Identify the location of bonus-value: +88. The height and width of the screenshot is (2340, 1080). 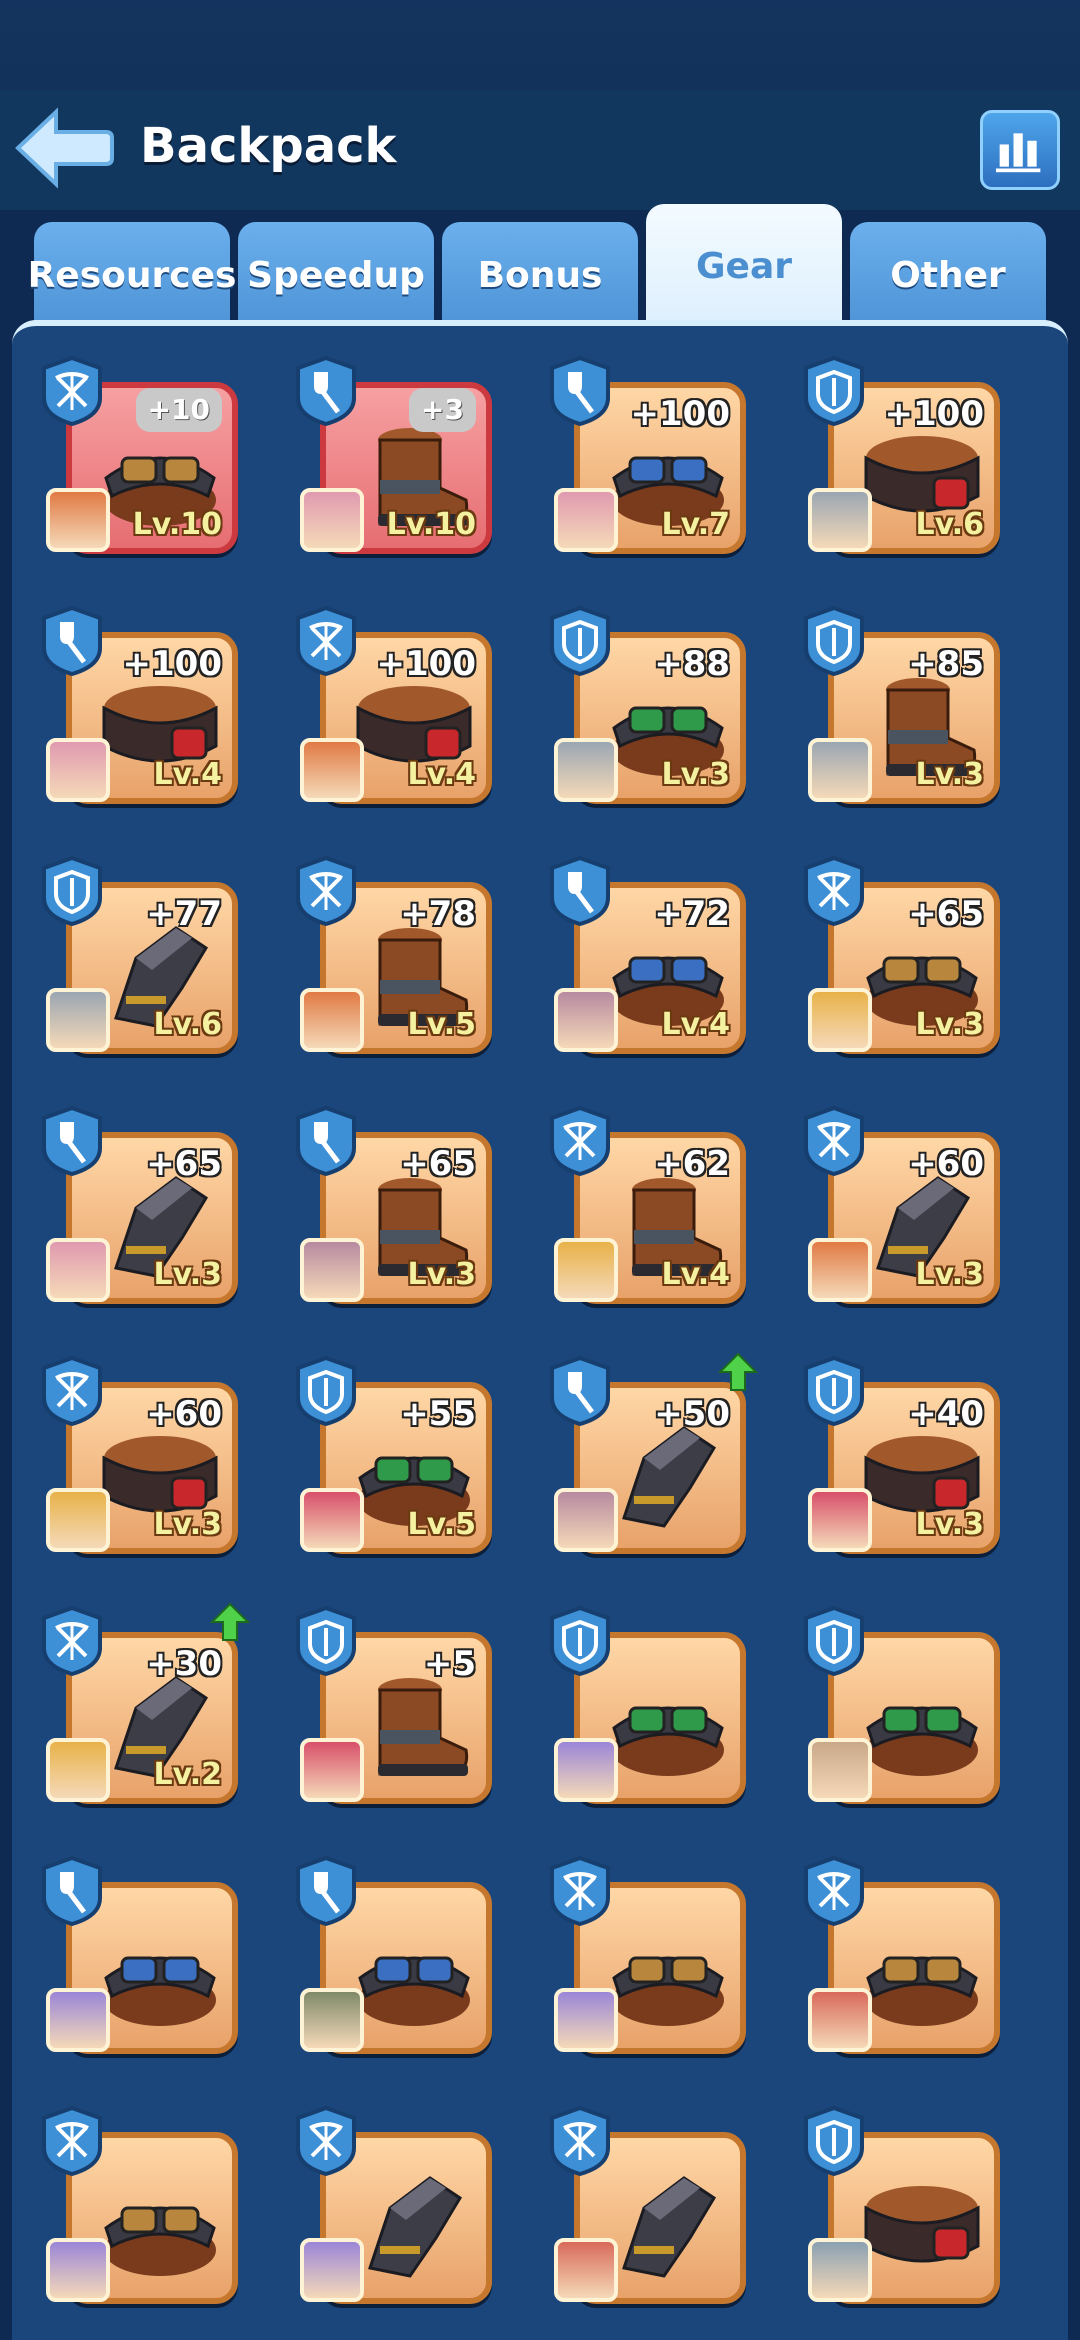
(692, 664).